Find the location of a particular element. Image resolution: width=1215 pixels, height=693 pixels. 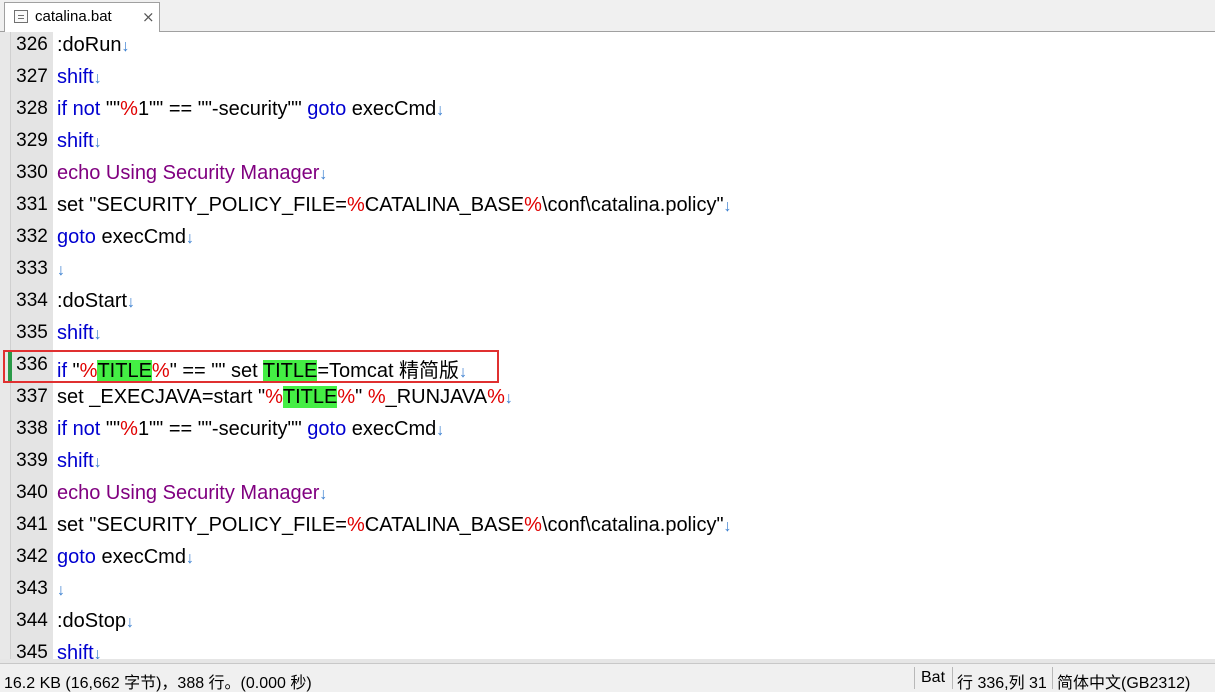

code-token: :doStart is located at coordinates (92, 301).